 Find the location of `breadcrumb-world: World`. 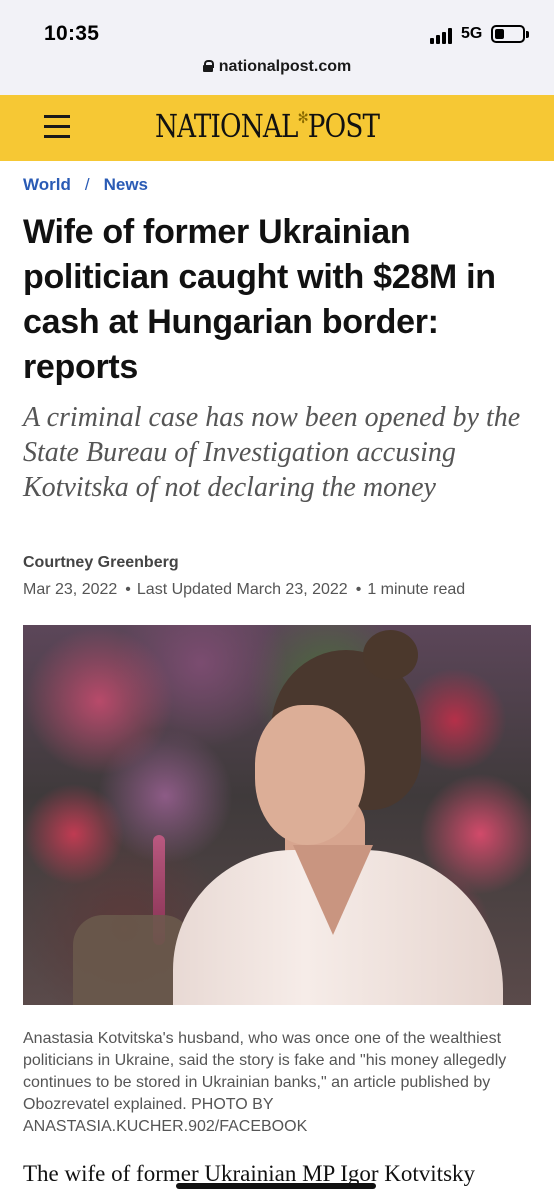

breadcrumb-world: World is located at coordinates (47, 184).